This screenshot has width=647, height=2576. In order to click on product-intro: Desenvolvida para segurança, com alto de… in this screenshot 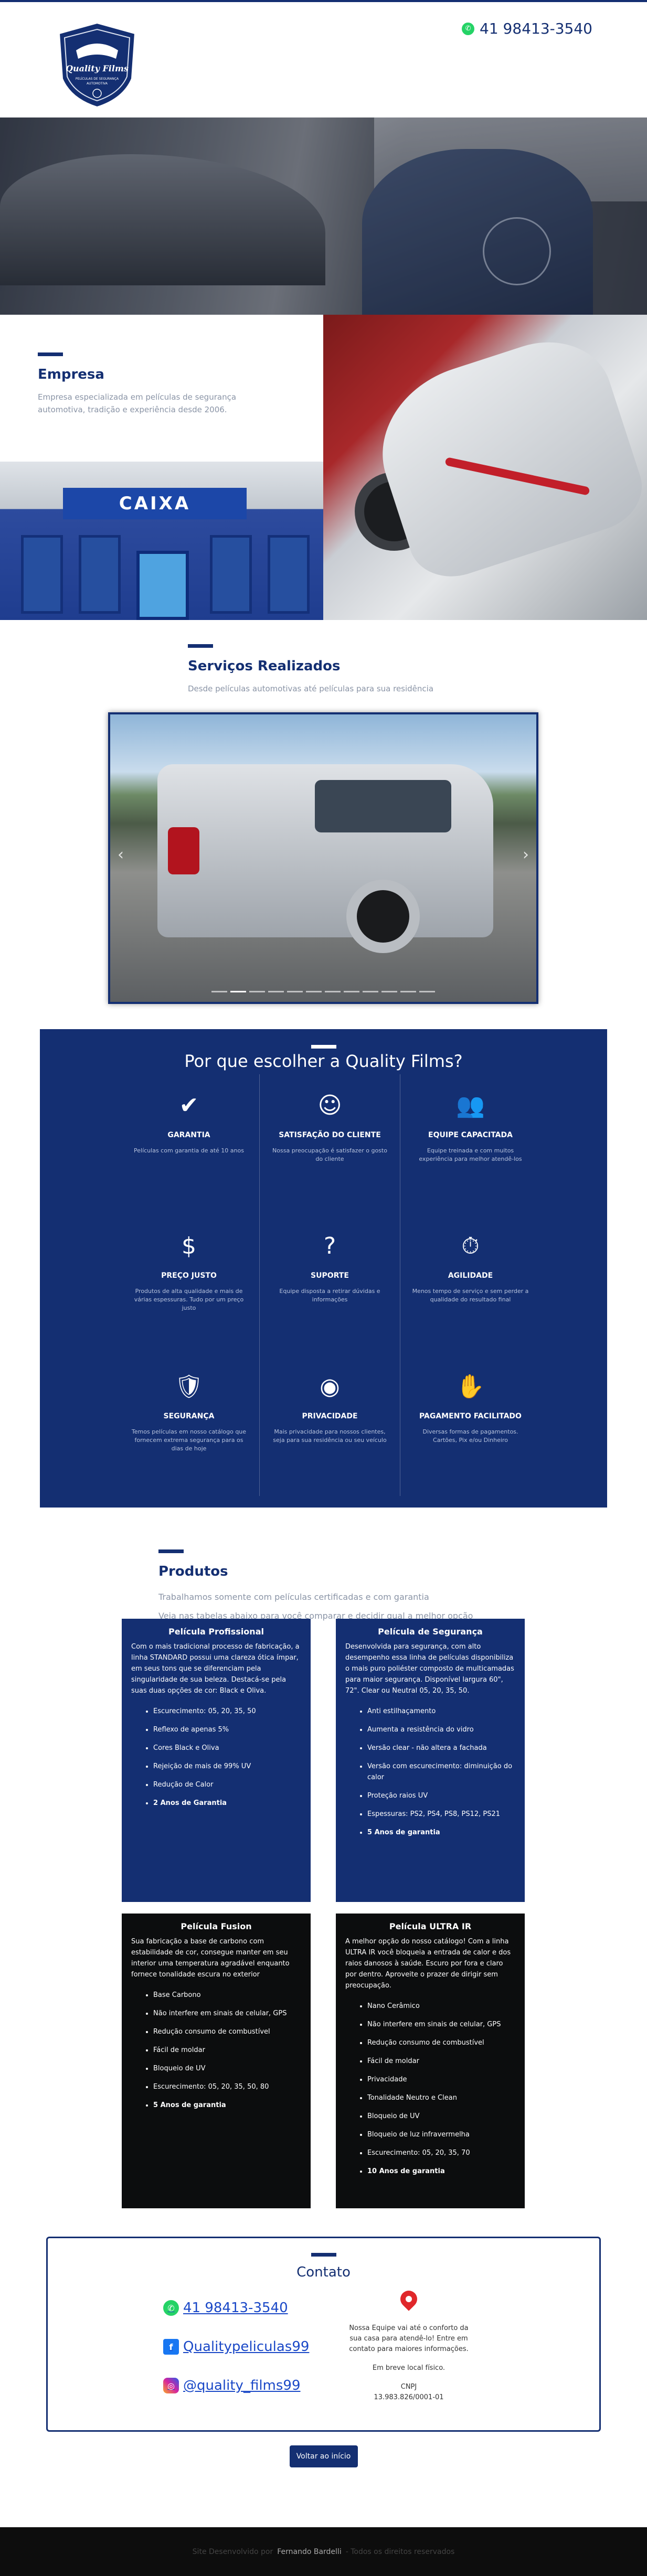, I will do `click(429, 1669)`.